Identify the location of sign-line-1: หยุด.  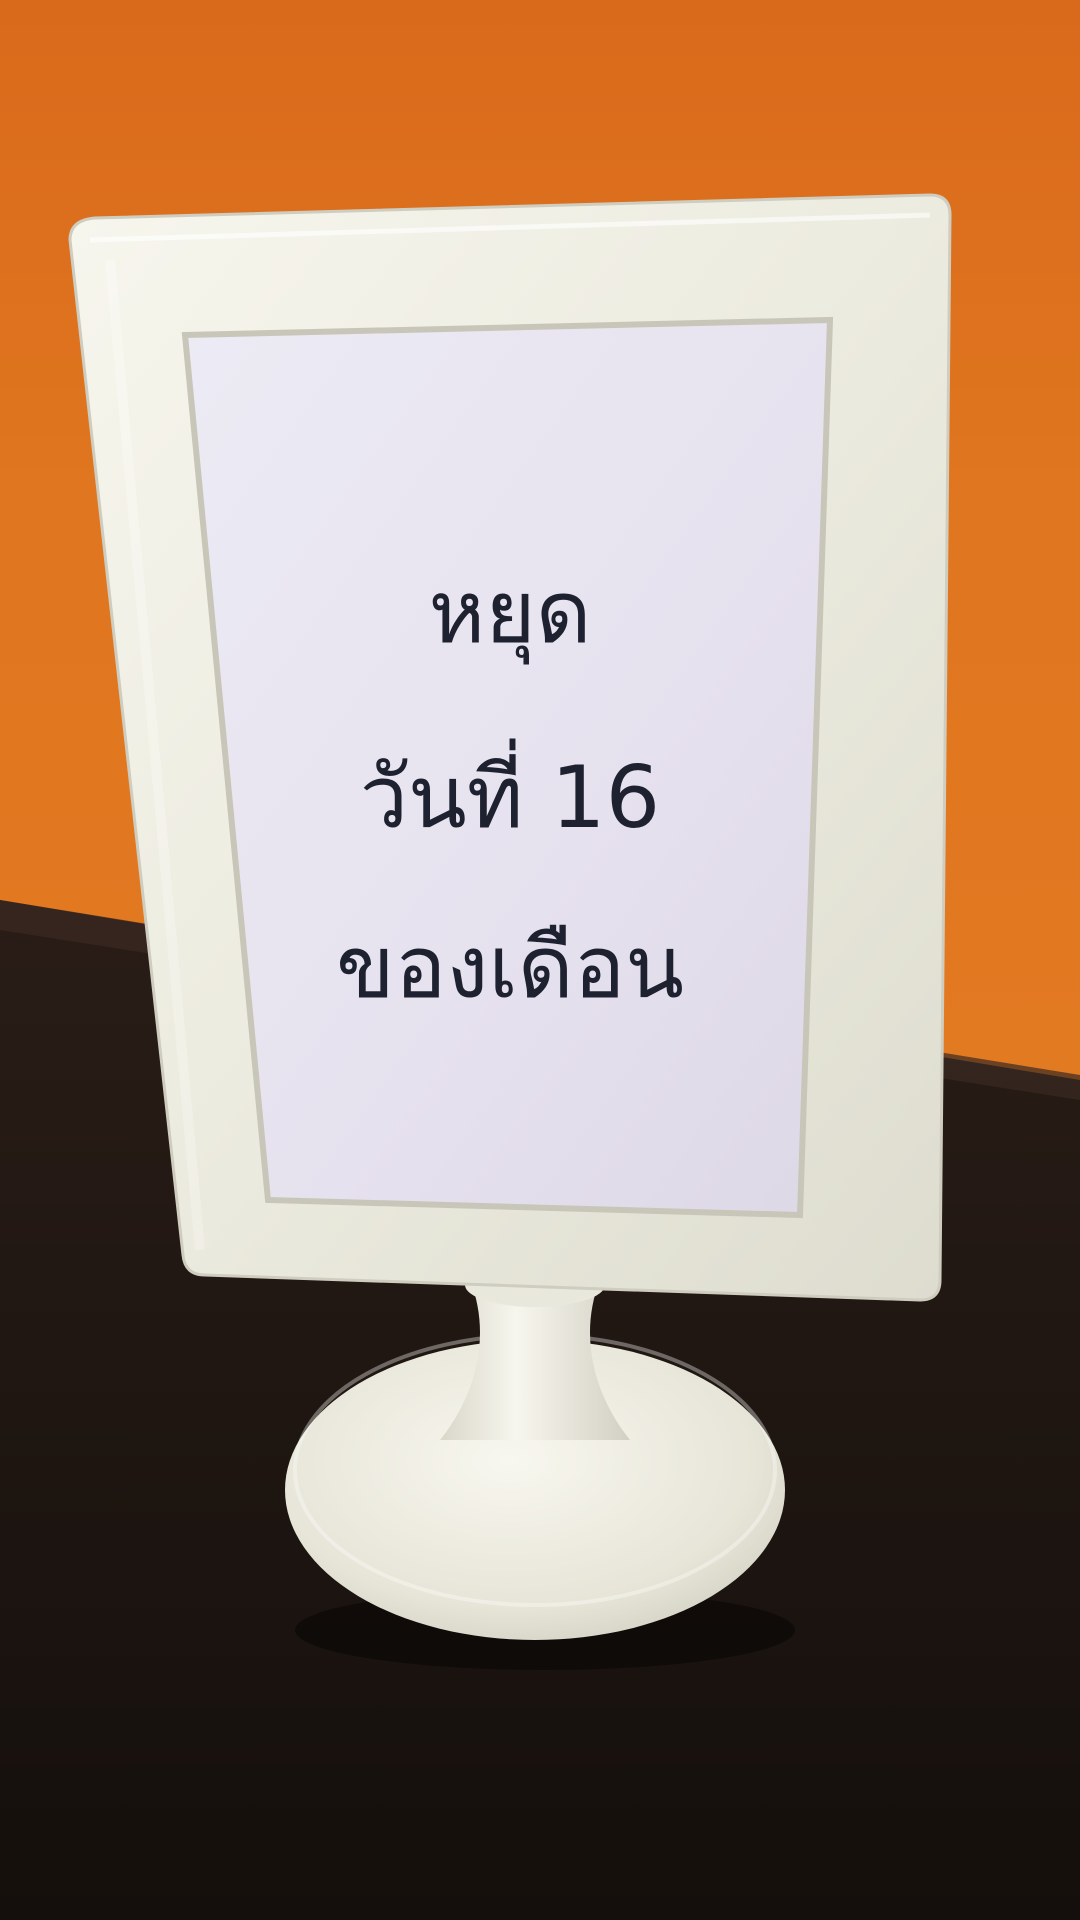
(510, 613).